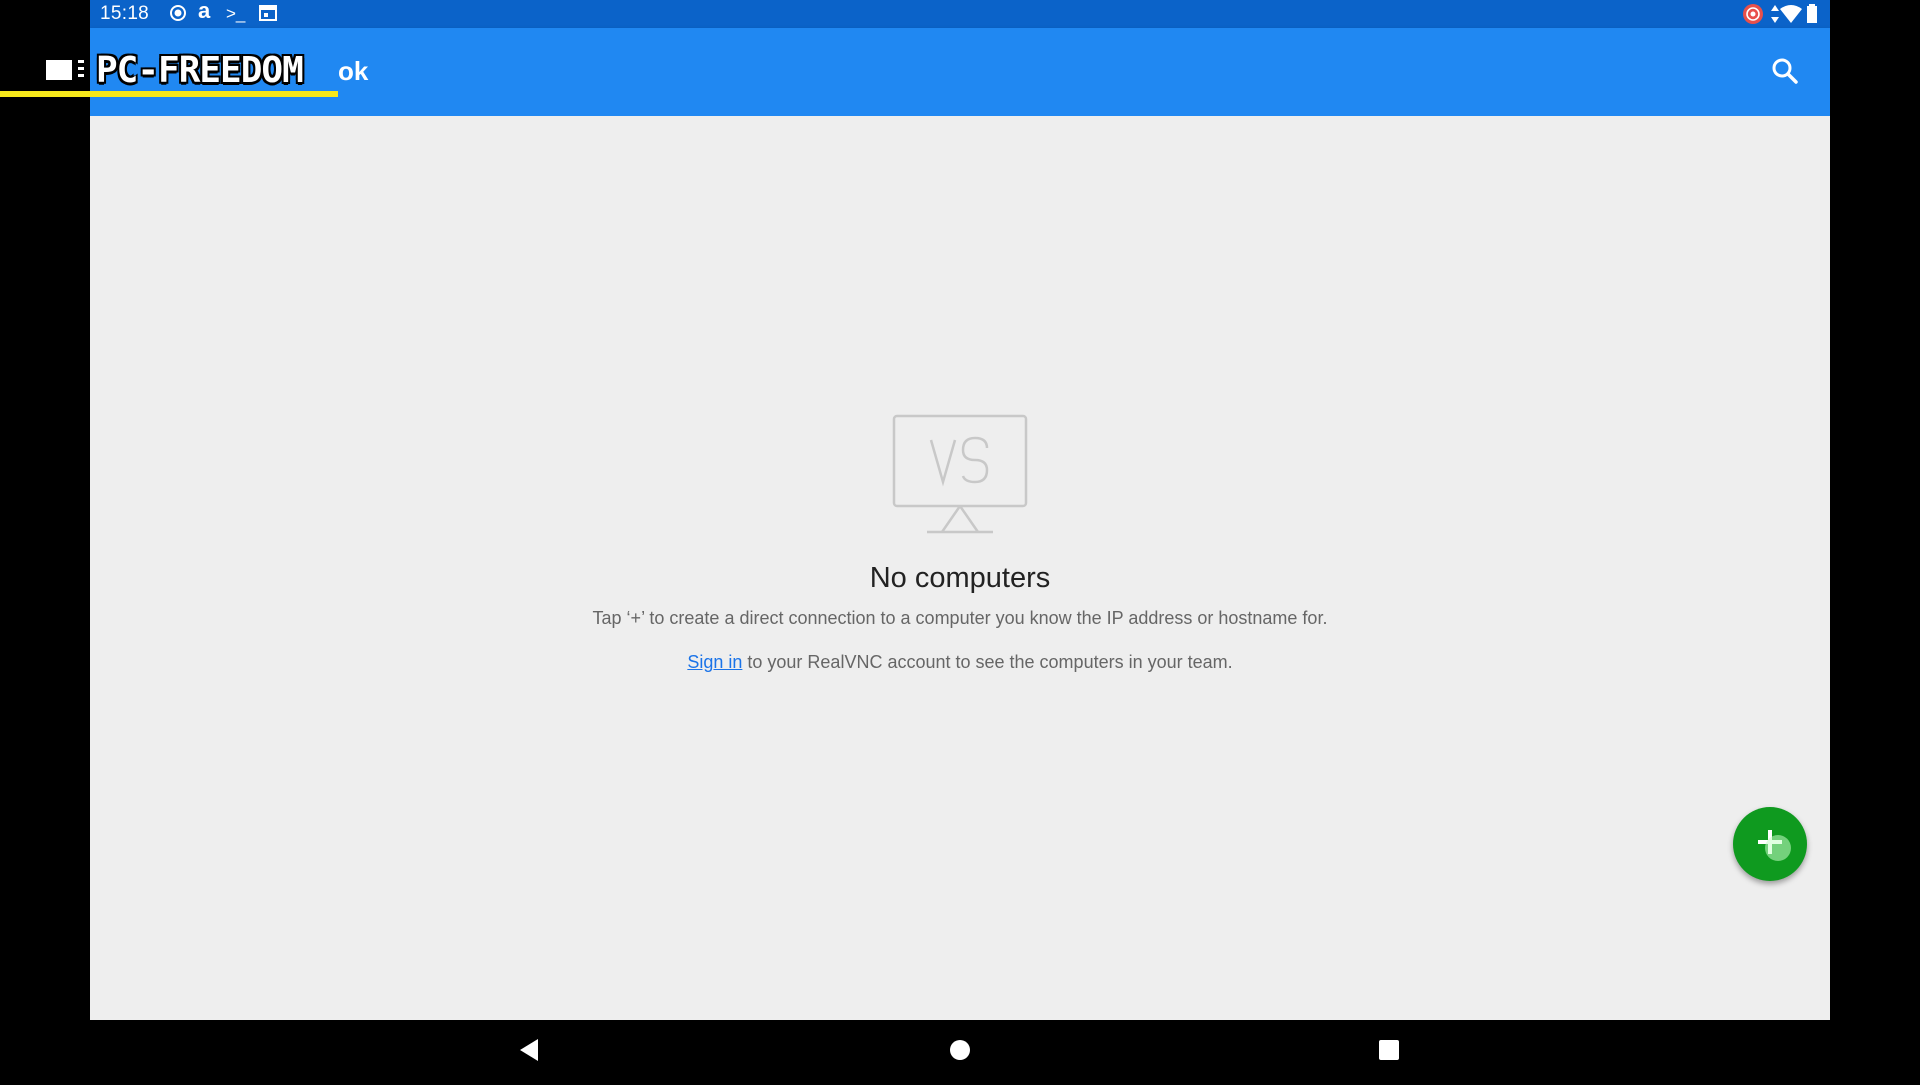 The height and width of the screenshot is (1085, 1920). I want to click on data-arrows-icon, so click(1775, 16).